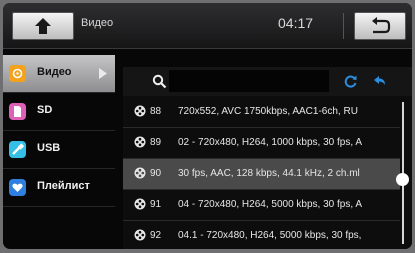 The image size is (415, 253). Describe the element at coordinates (379, 81) in the screenshot. I see `up-folder-icon` at that location.